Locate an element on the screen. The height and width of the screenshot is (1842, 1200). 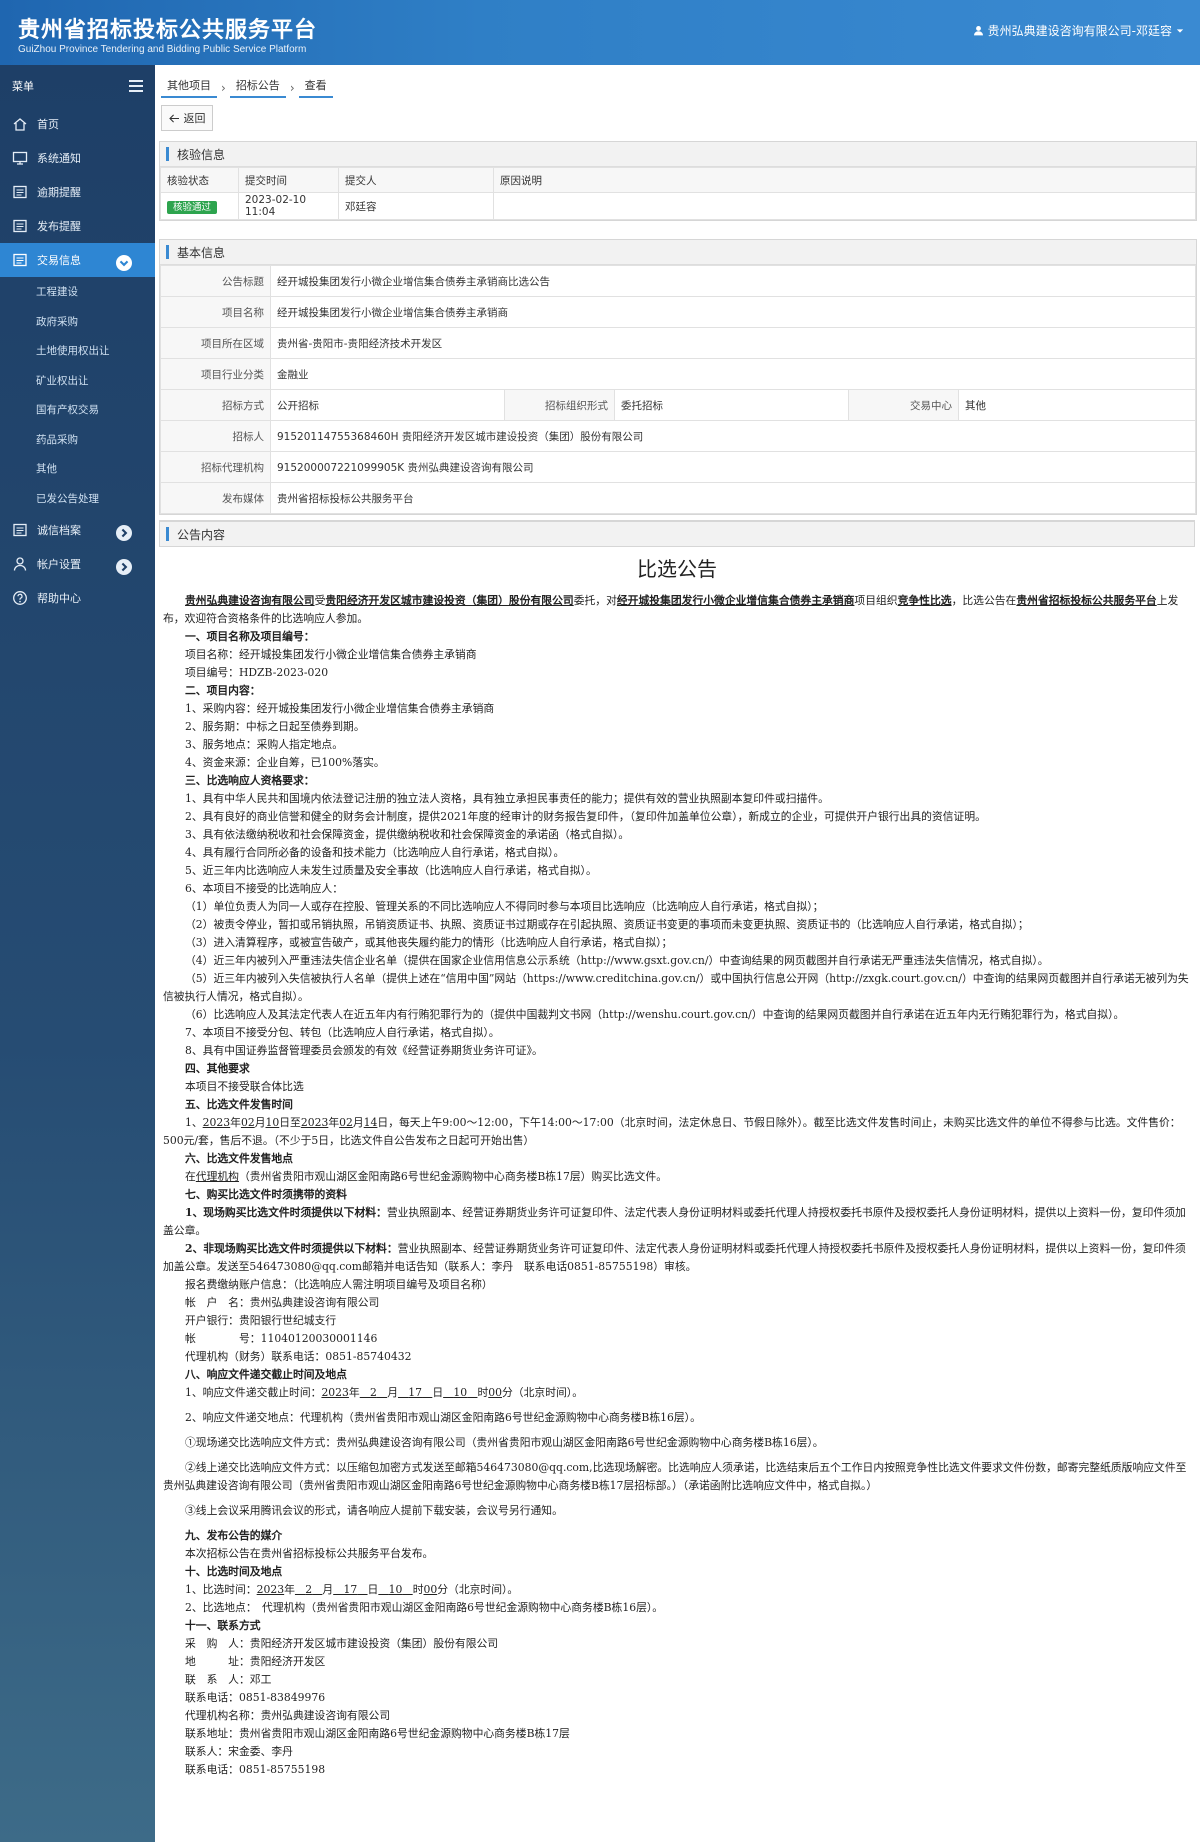
sidebar-item-publish: 发布提醒 is located at coordinates (77, 226).